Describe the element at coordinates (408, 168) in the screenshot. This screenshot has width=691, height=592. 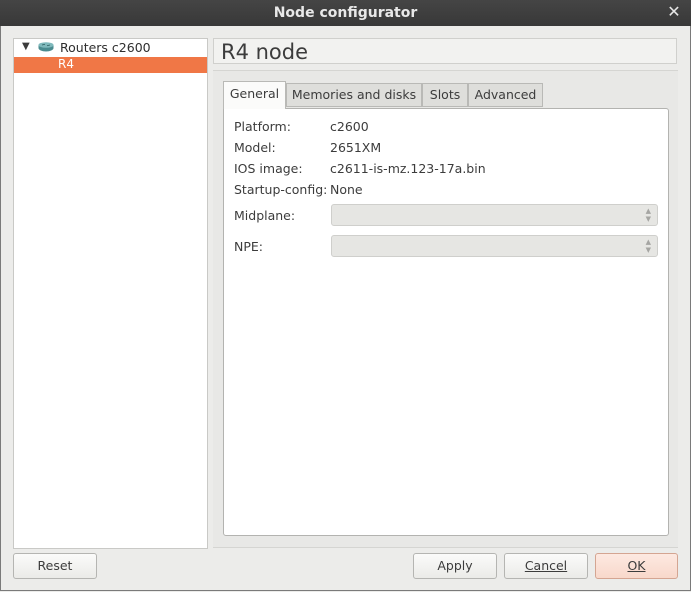
I see `ios-image-value: c2611-is-mz.123-17a.bin` at that location.